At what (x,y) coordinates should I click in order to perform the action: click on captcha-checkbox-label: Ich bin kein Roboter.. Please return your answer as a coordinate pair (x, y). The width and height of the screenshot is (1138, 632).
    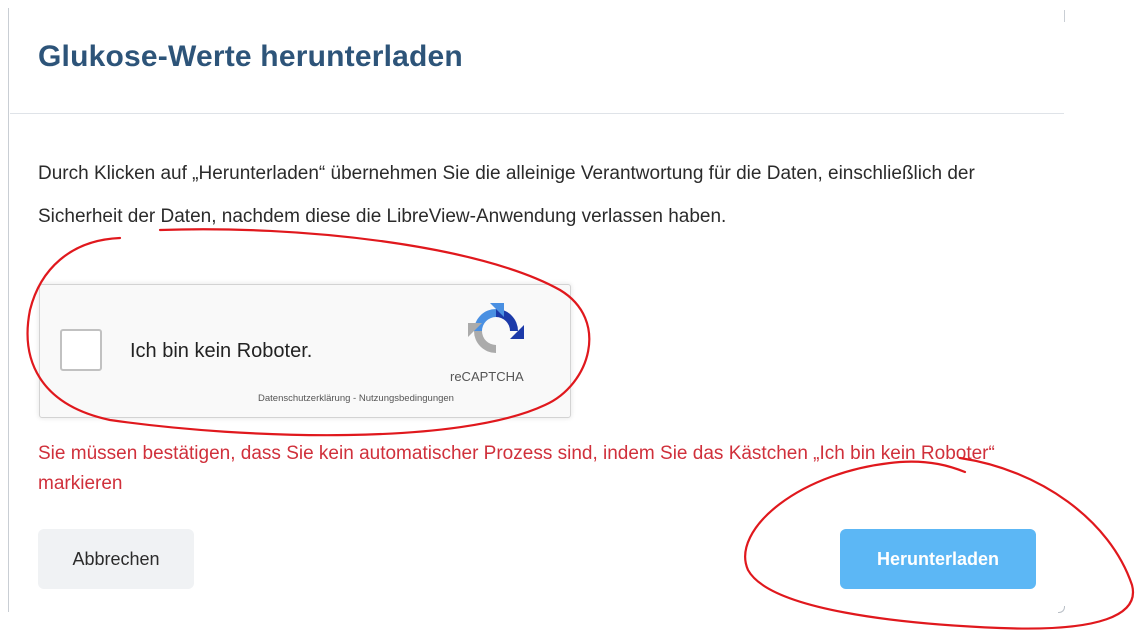
    Looking at the image, I should click on (221, 351).